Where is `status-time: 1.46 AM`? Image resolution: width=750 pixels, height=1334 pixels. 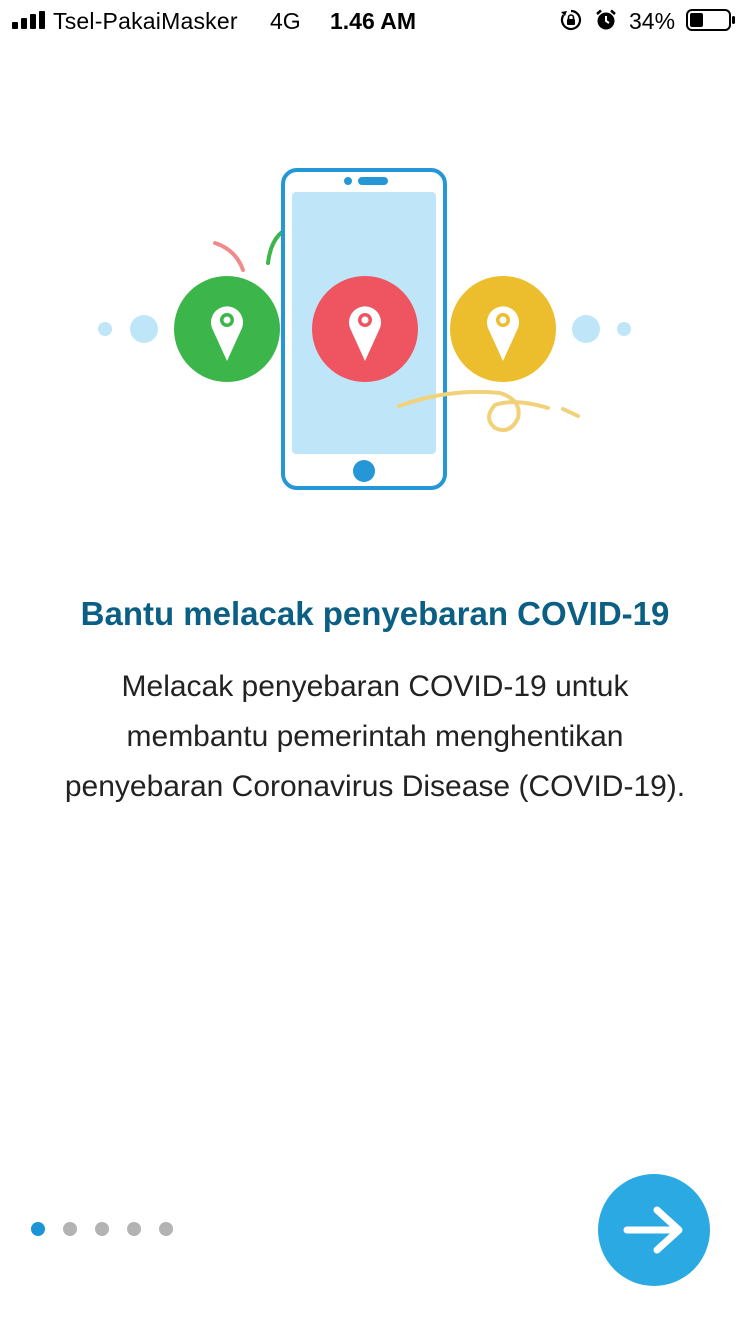
status-time: 1.46 AM is located at coordinates (373, 21).